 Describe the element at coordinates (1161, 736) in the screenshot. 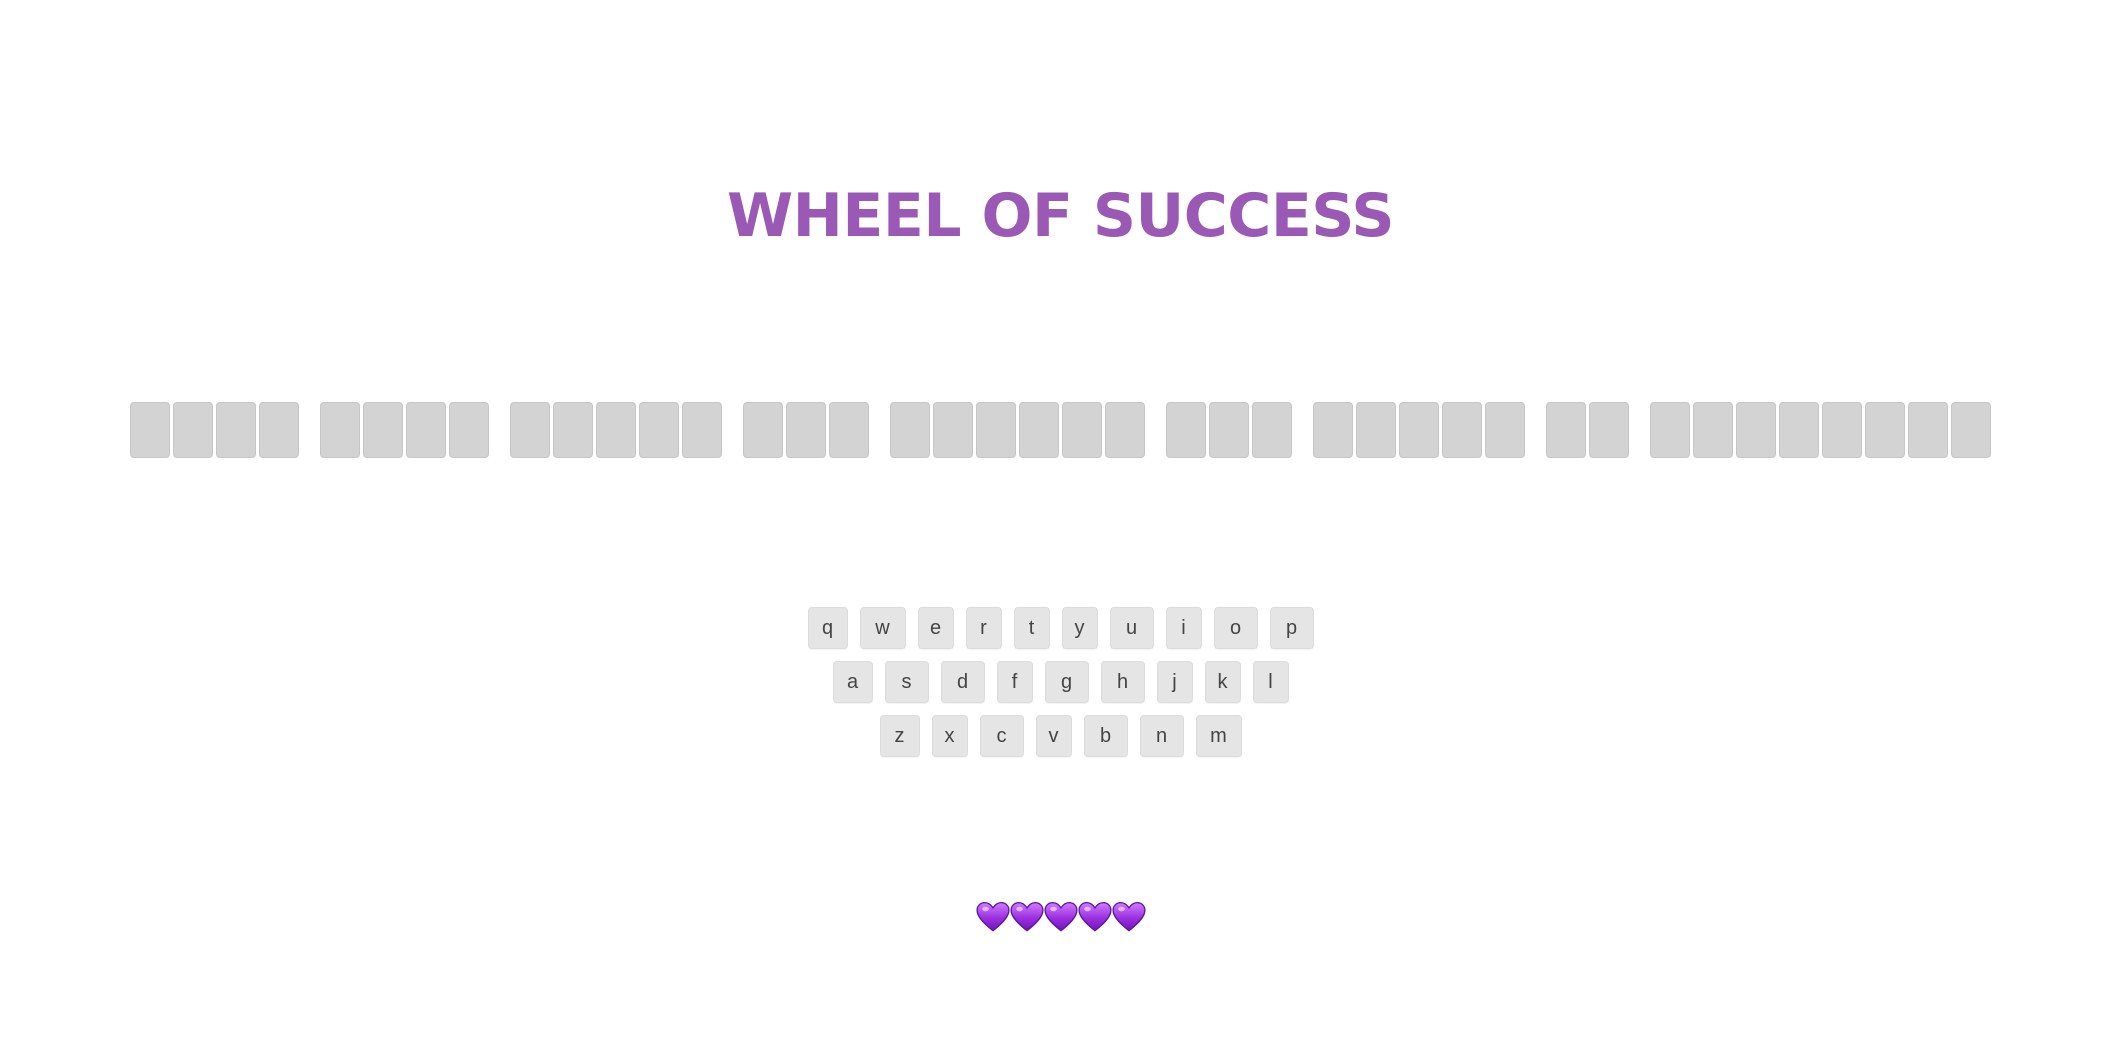

I see `key-n: n` at that location.